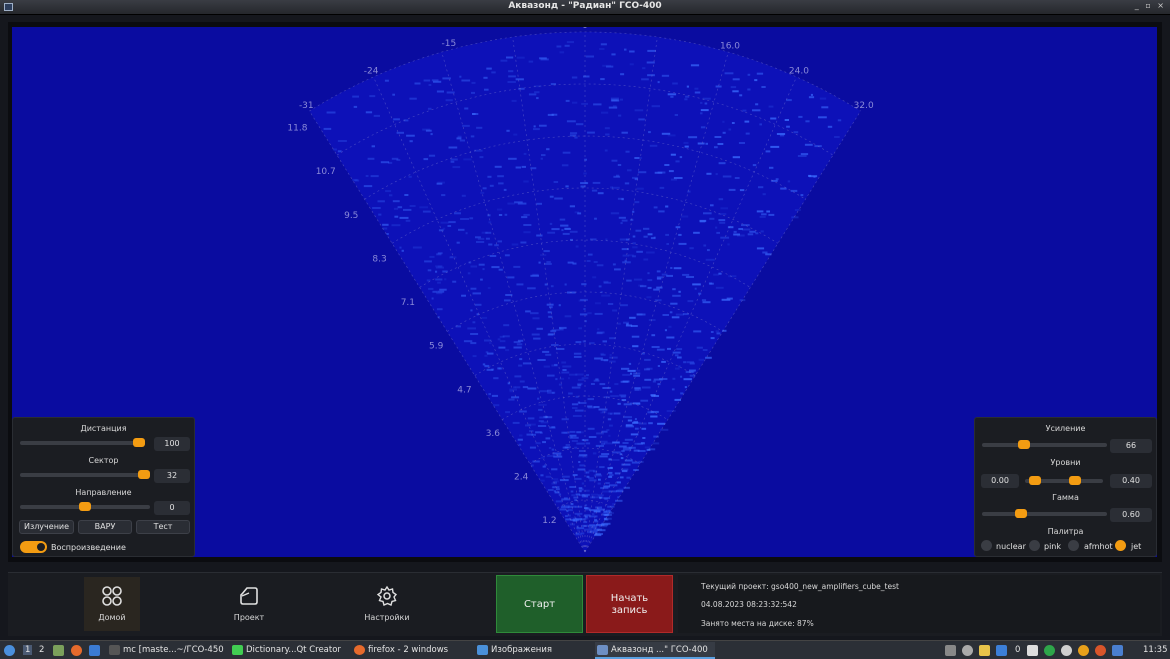  Describe the element at coordinates (404, 650) in the screenshot. I see `task-firefox: firefox - 2 windows` at that location.